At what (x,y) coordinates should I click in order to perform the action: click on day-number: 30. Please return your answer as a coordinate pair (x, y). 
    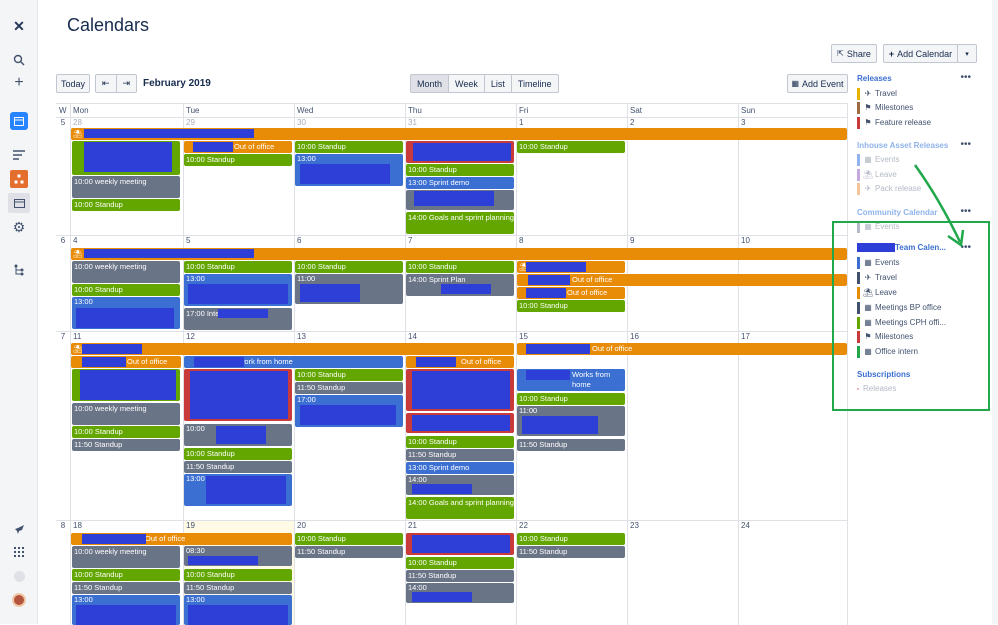
    Looking at the image, I should click on (300, 122).